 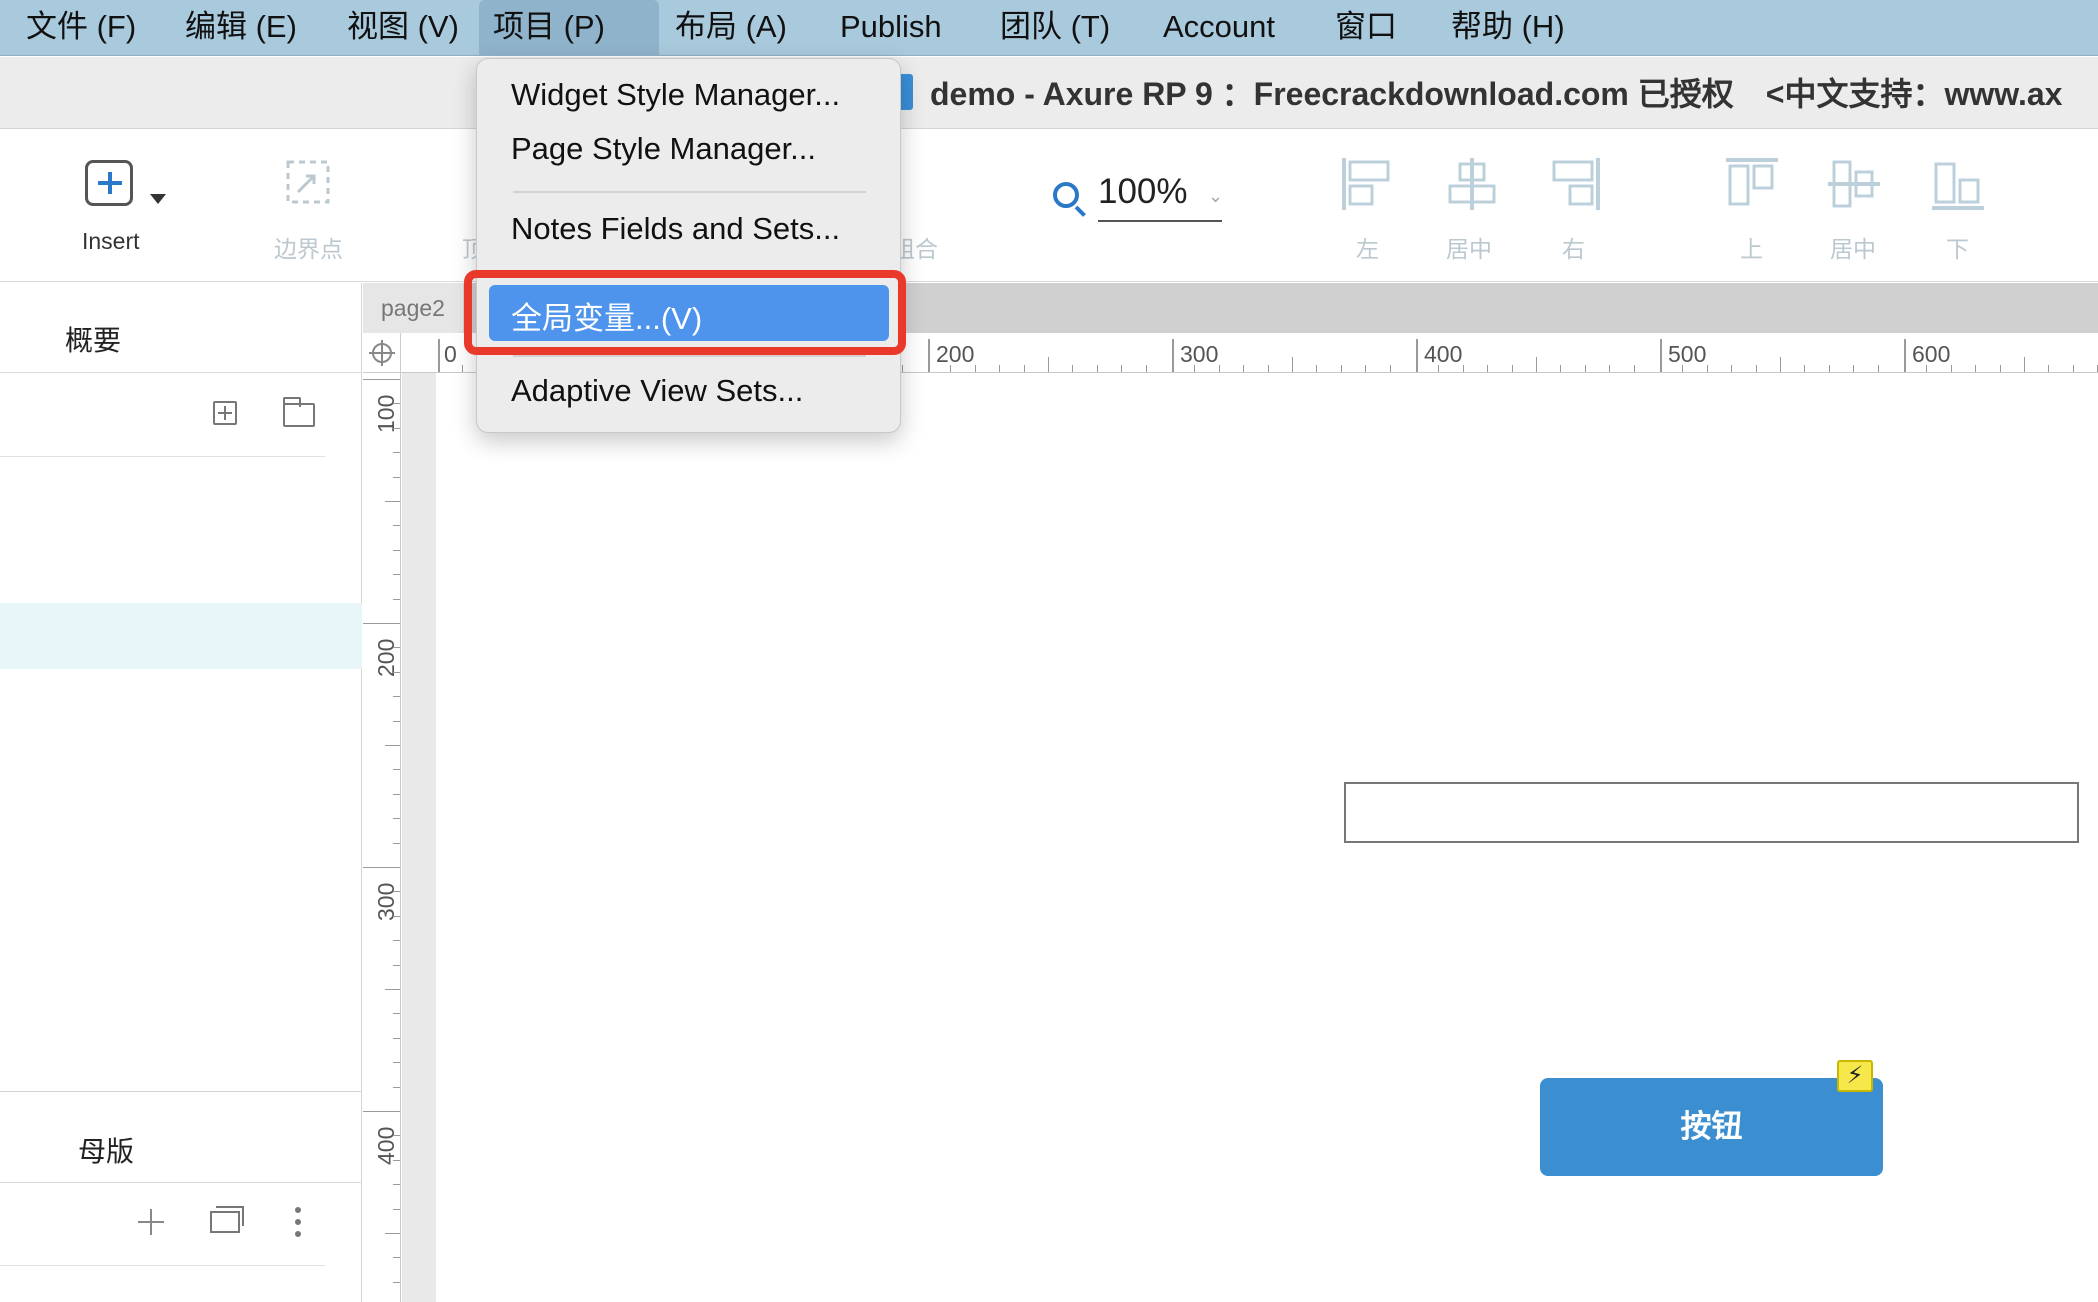 I want to click on tab-page2: page2, so click(x=413, y=308).